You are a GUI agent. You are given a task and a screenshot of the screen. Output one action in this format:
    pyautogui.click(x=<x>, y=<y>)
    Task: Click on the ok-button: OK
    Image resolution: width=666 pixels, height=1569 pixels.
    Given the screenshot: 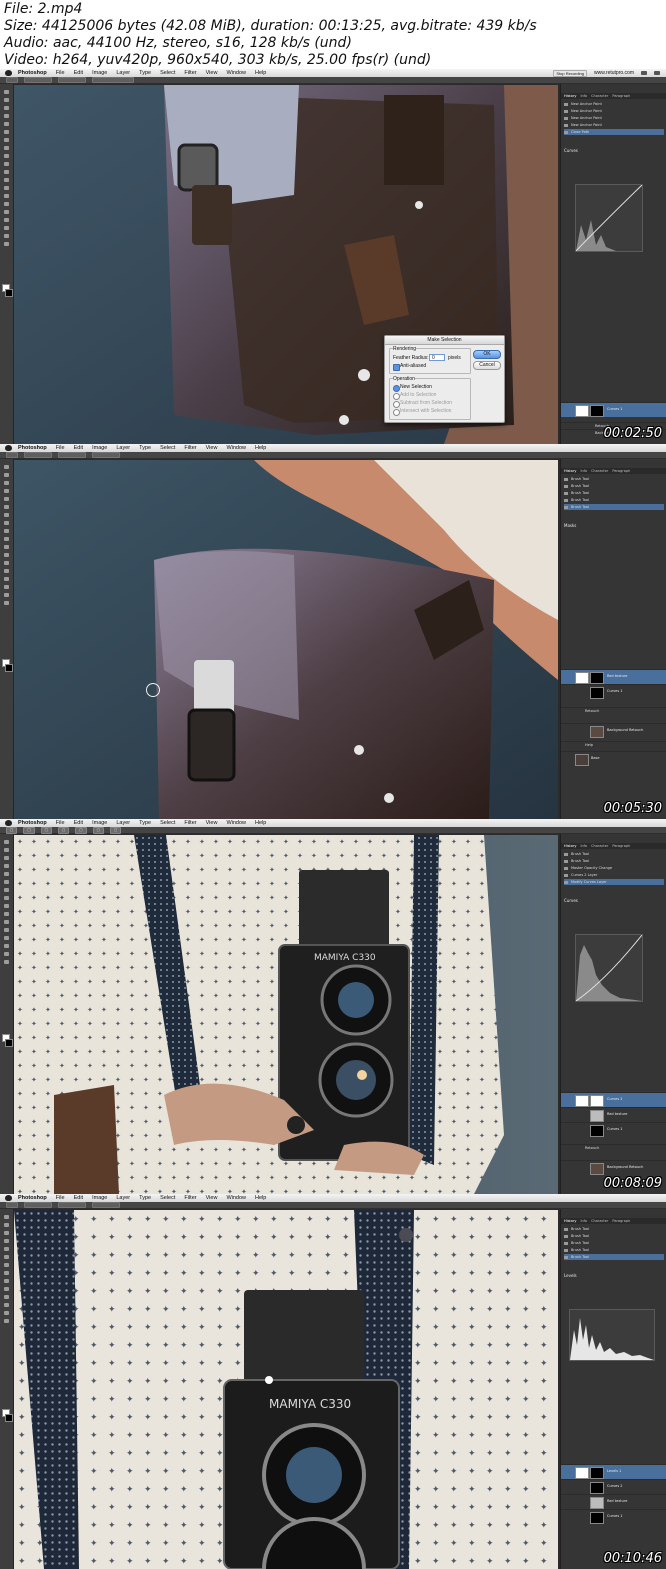 What is the action you would take?
    pyautogui.click(x=487, y=354)
    